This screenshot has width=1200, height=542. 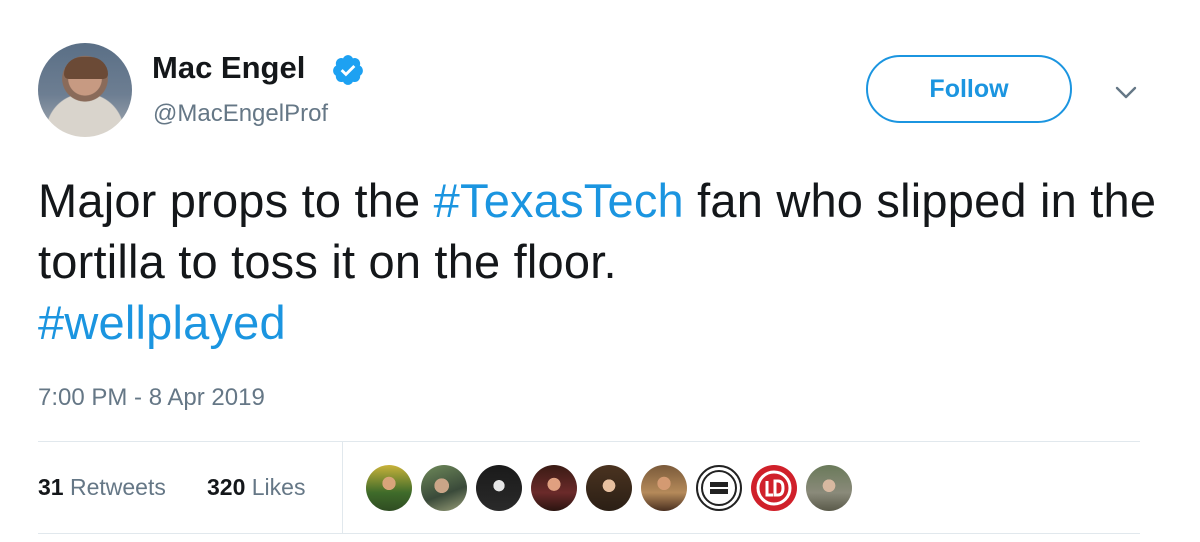 What do you see at coordinates (559, 200) in the screenshot?
I see `hashtag-link-texastech: #TexasTech` at bounding box center [559, 200].